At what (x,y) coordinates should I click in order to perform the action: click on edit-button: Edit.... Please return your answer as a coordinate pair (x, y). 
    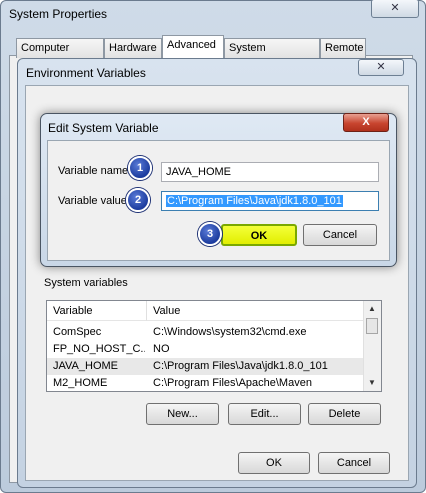
    Looking at the image, I should click on (264, 414).